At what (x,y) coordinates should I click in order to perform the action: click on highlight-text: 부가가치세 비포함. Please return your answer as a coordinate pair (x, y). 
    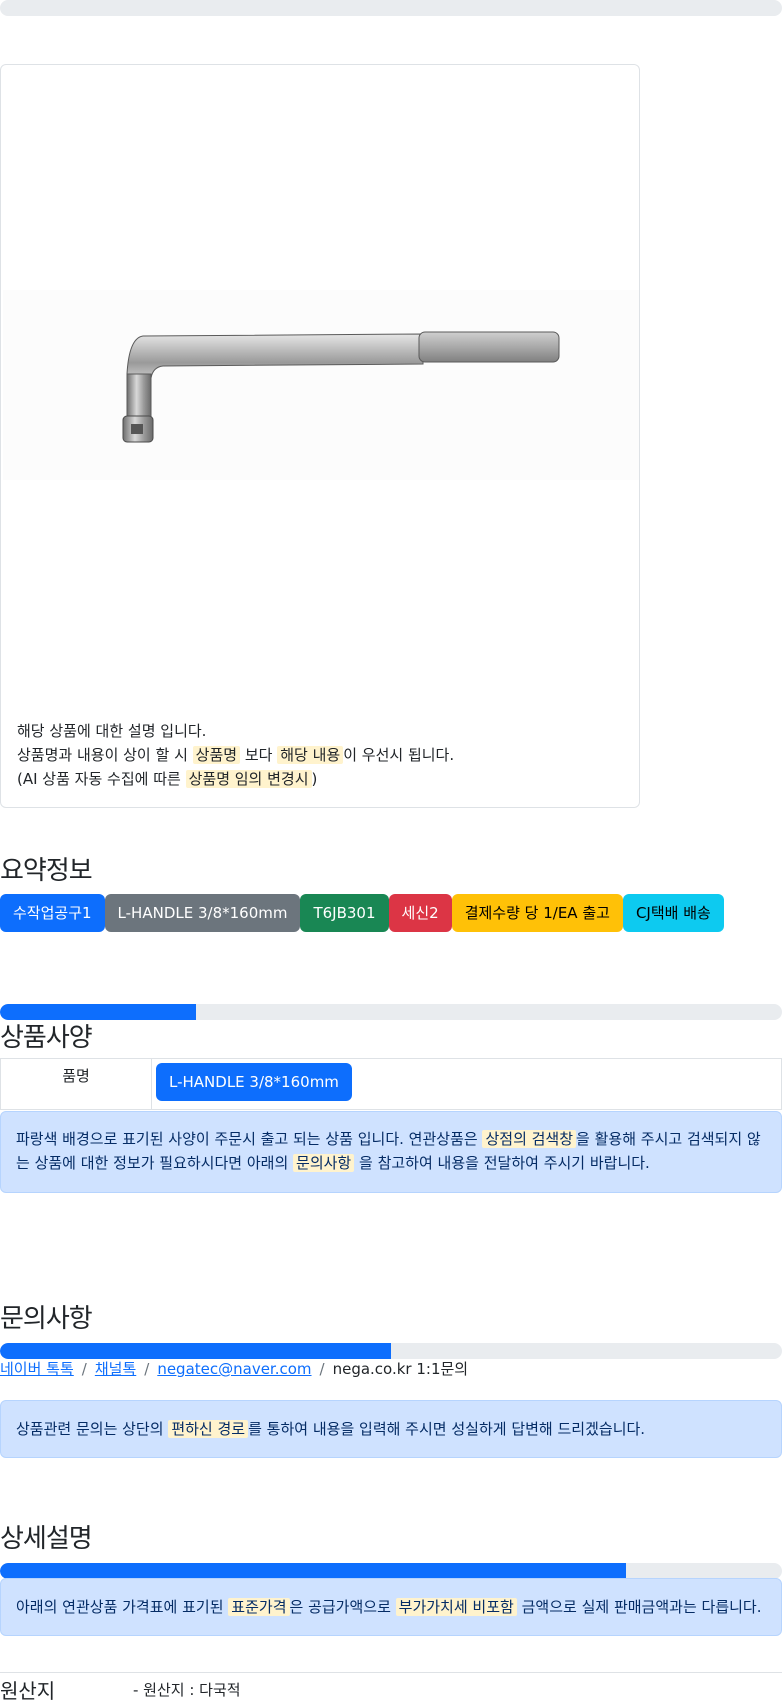
    Looking at the image, I should click on (456, 1607).